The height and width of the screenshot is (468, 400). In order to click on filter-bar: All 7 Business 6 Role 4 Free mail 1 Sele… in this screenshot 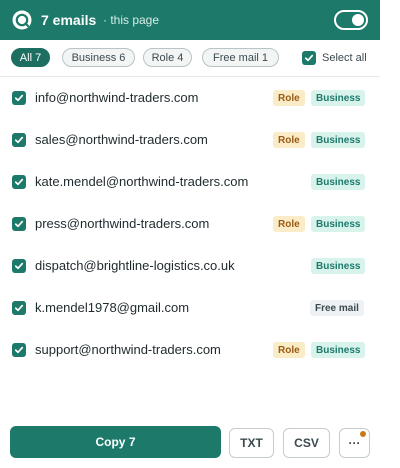, I will do `click(190, 59)`.